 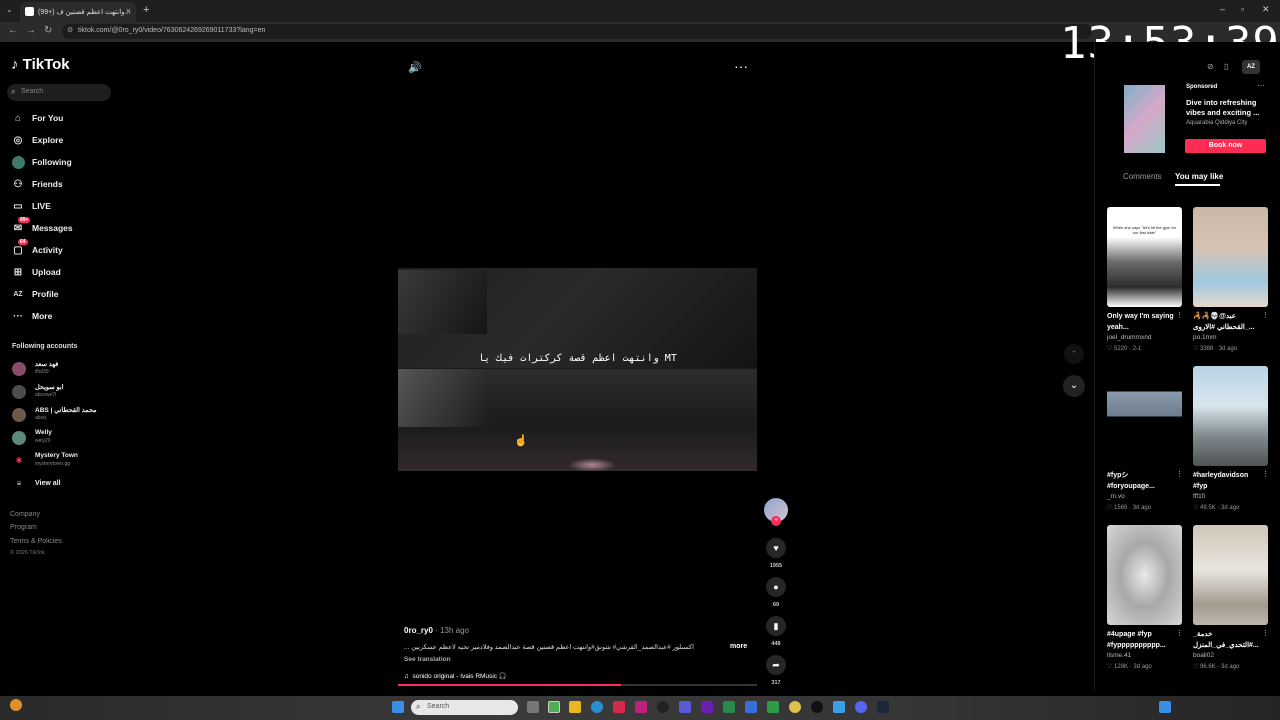 What do you see at coordinates (597, 707) in the screenshot?
I see `edge-icon` at bounding box center [597, 707].